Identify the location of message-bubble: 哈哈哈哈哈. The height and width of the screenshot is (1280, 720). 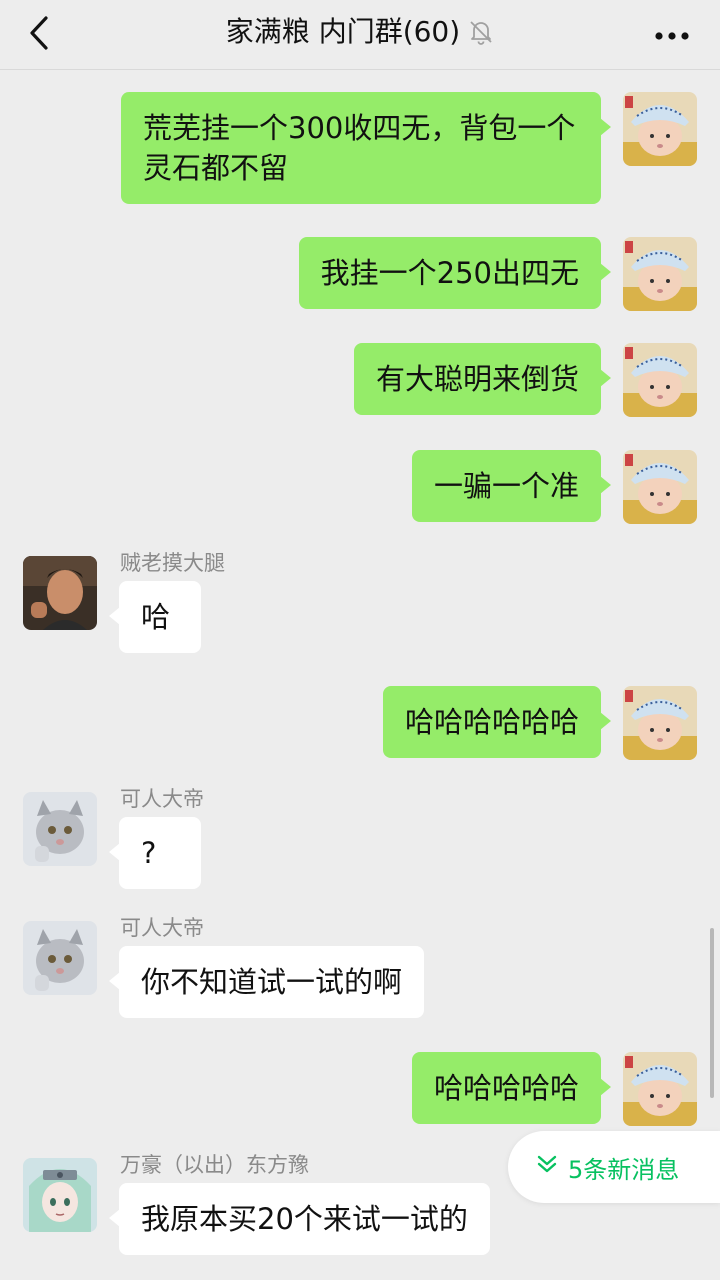
(511, 1088).